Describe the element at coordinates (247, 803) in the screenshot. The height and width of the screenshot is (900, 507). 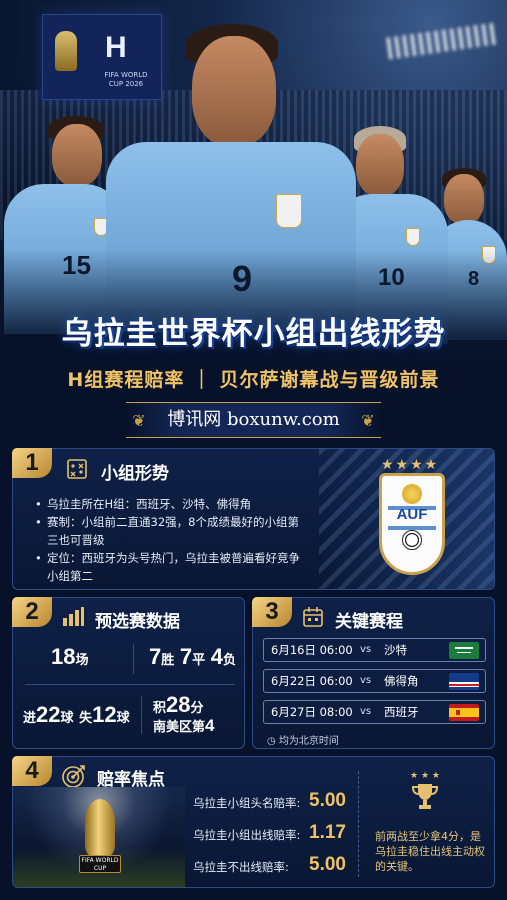
I see `odds-label: 乌拉圭小组头名赔率:` at that location.